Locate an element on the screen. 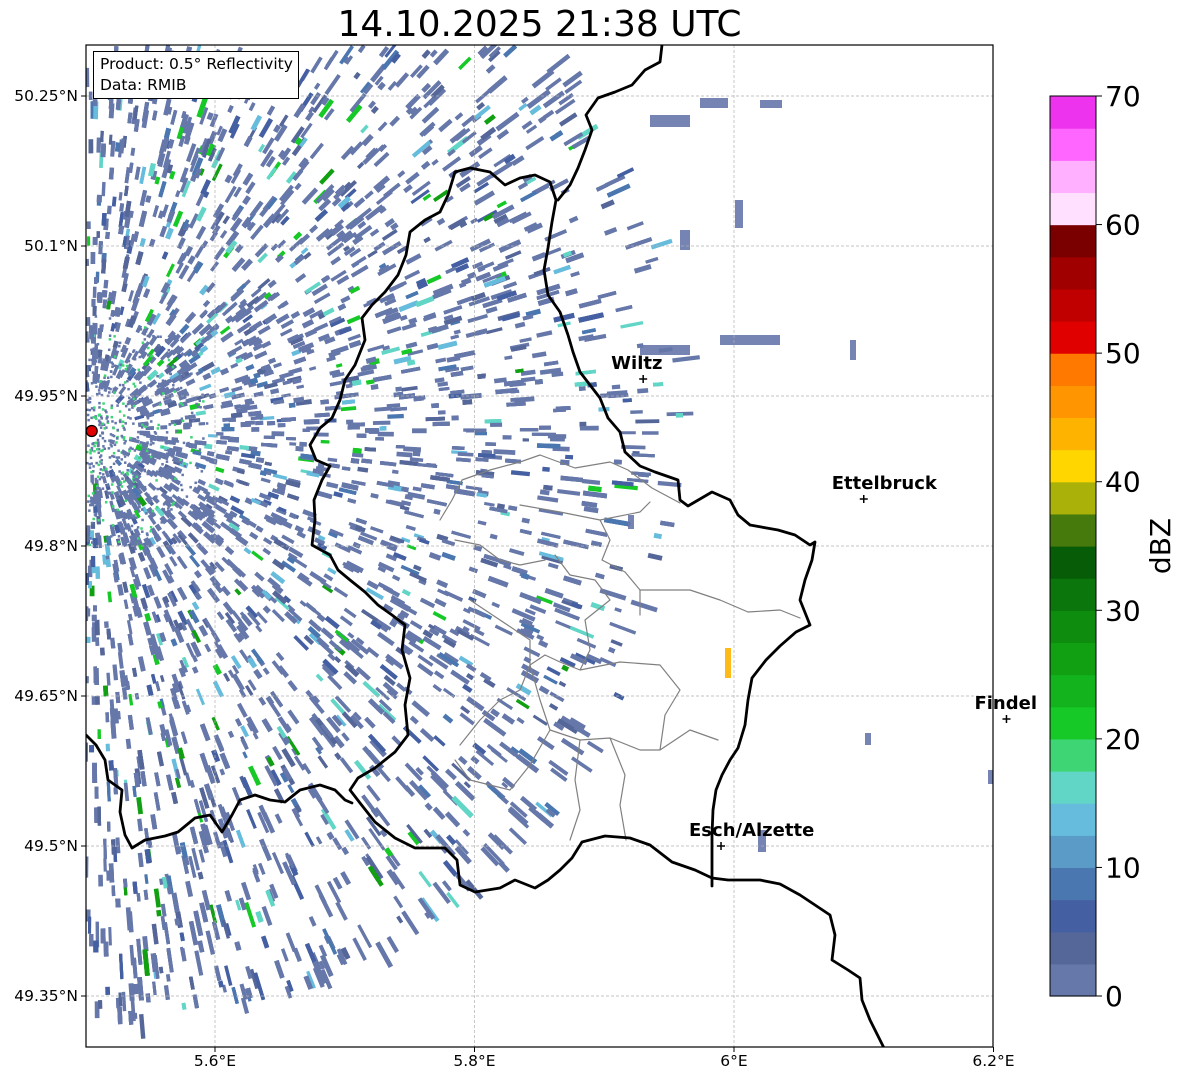  colorbar-tick-label: 50 is located at coordinates (1123, 353).